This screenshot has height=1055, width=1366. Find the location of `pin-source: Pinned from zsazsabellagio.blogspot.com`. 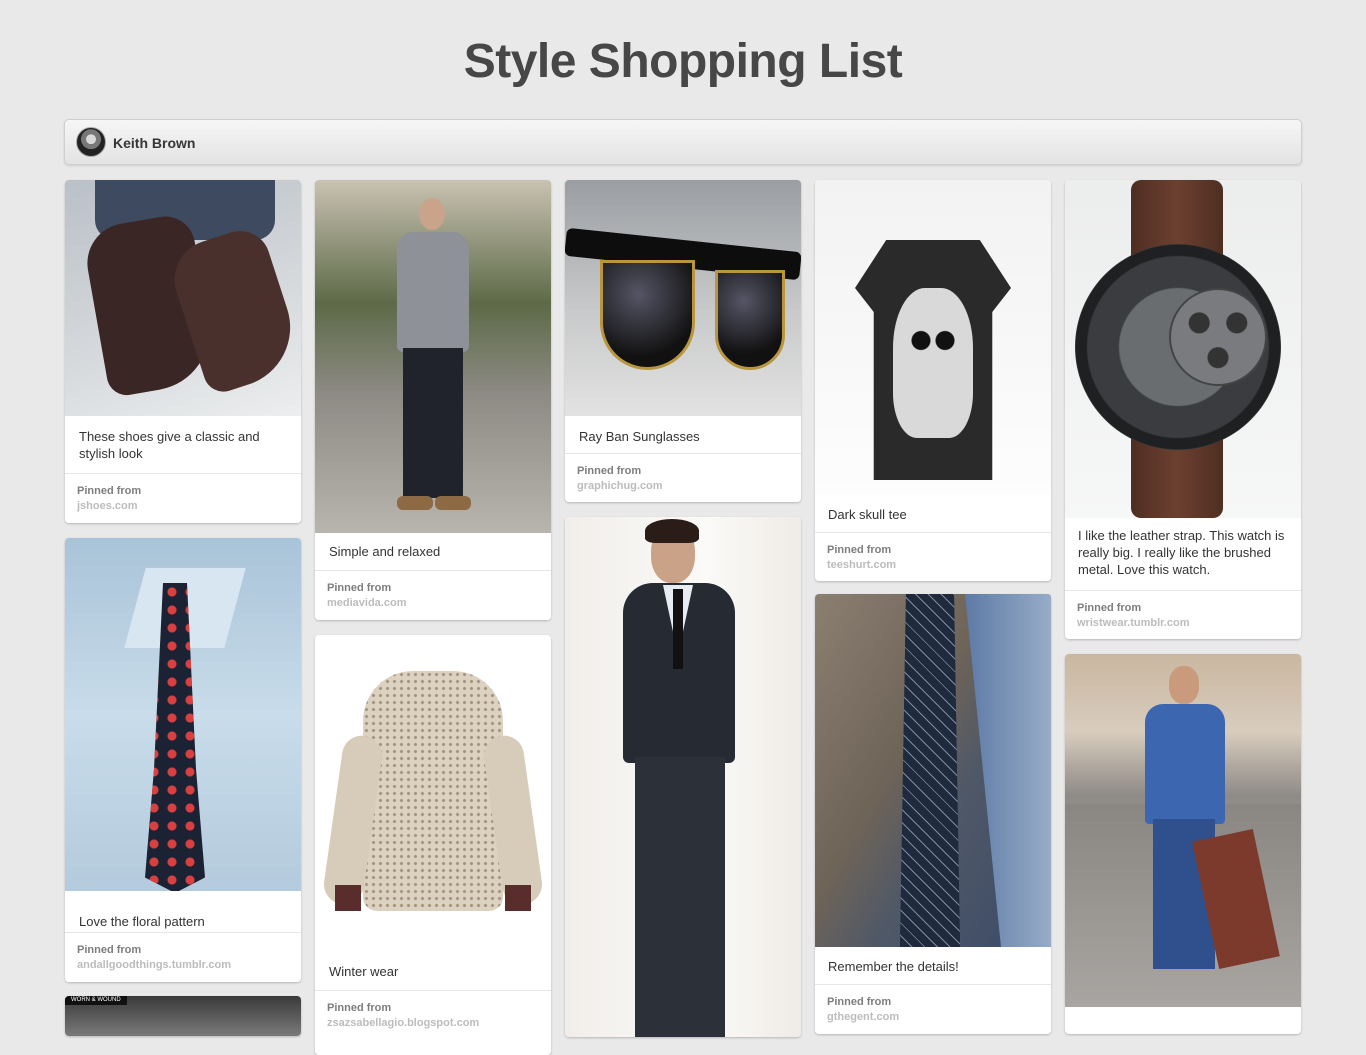

pin-source: Pinned from zsazsabellagio.blogspot.com is located at coordinates (433, 1016).